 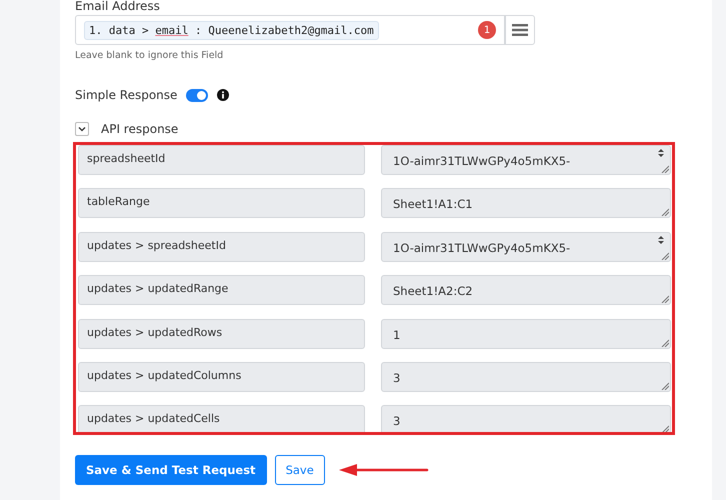 I want to click on key-field: tableRange, so click(x=221, y=203).